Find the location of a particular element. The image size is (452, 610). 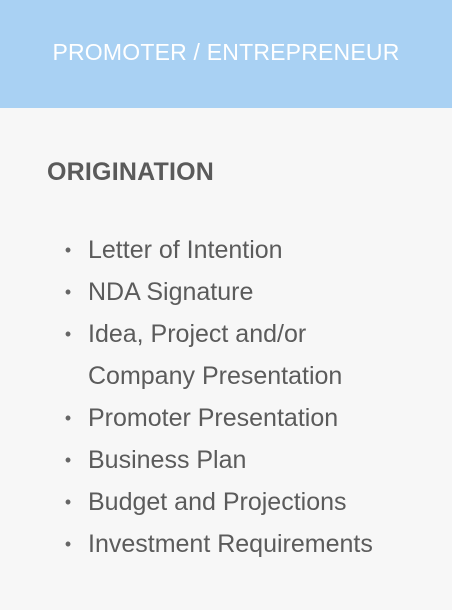

list-item: • Business Plan is located at coordinates (232, 460).